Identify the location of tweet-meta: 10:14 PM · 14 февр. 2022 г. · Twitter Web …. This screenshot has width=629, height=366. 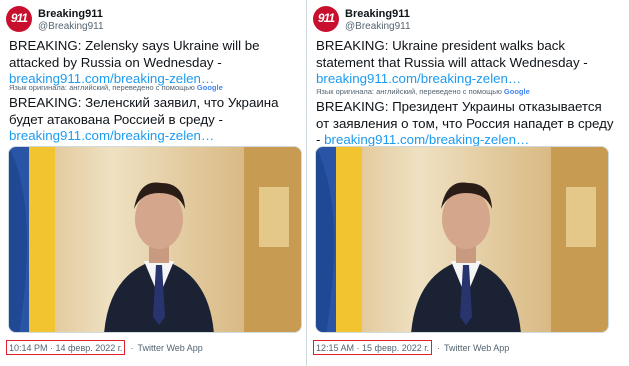
(104, 347).